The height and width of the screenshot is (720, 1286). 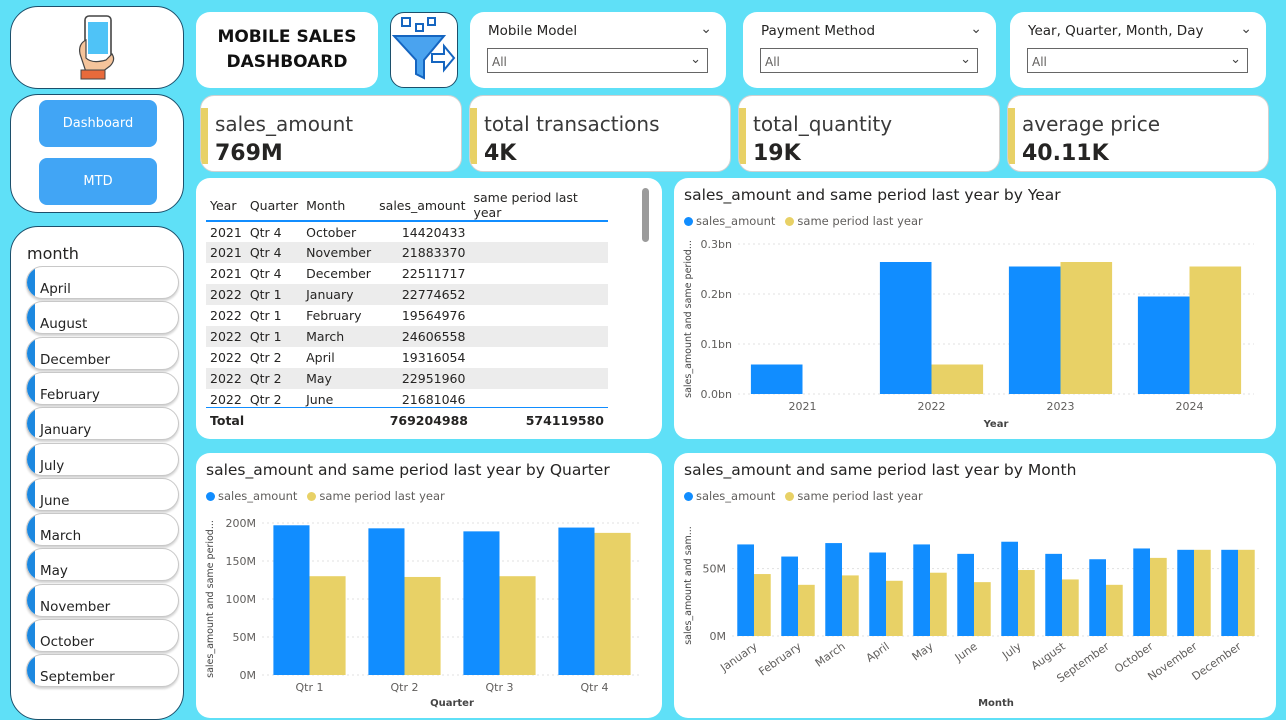 I want to click on month-item-april: April, so click(x=102, y=282).